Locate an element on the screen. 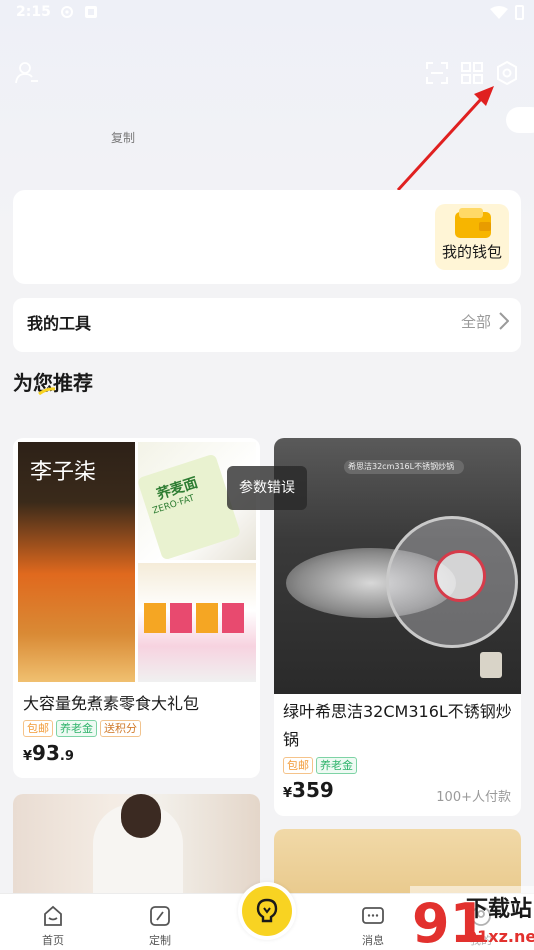 The image size is (534, 950). wallet-button: 我的钱包 is located at coordinates (472, 237).